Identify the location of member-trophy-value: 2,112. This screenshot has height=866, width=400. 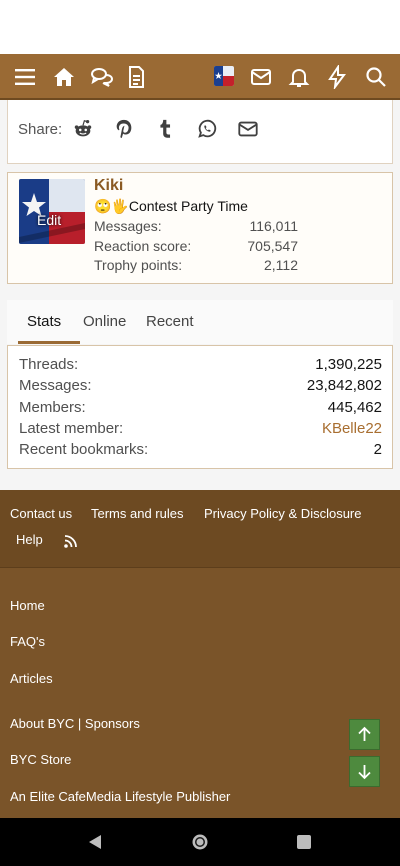
(281, 265).